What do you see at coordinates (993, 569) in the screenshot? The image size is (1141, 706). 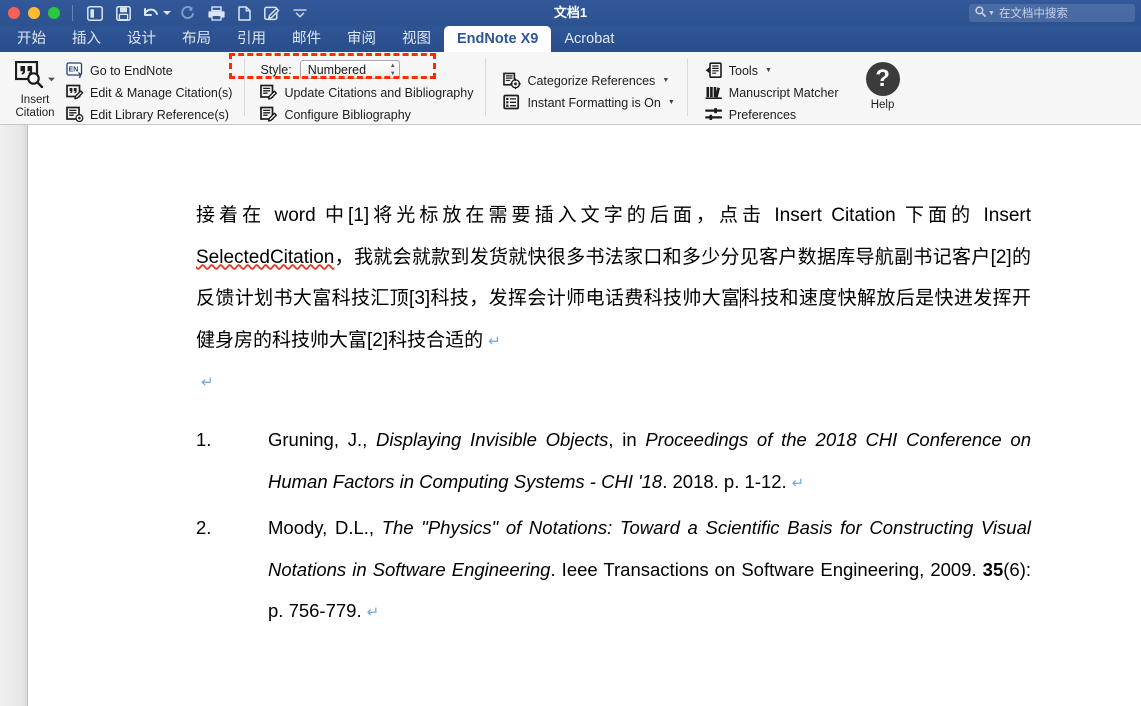 I see `bib-volume: 35` at bounding box center [993, 569].